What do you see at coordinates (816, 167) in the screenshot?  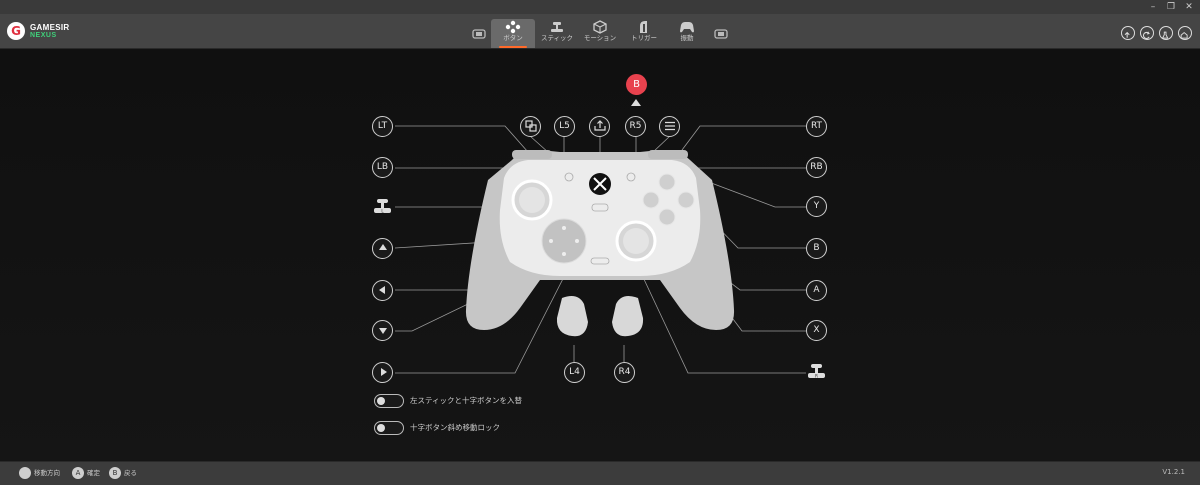 I see `callout-rb: RB` at bounding box center [816, 167].